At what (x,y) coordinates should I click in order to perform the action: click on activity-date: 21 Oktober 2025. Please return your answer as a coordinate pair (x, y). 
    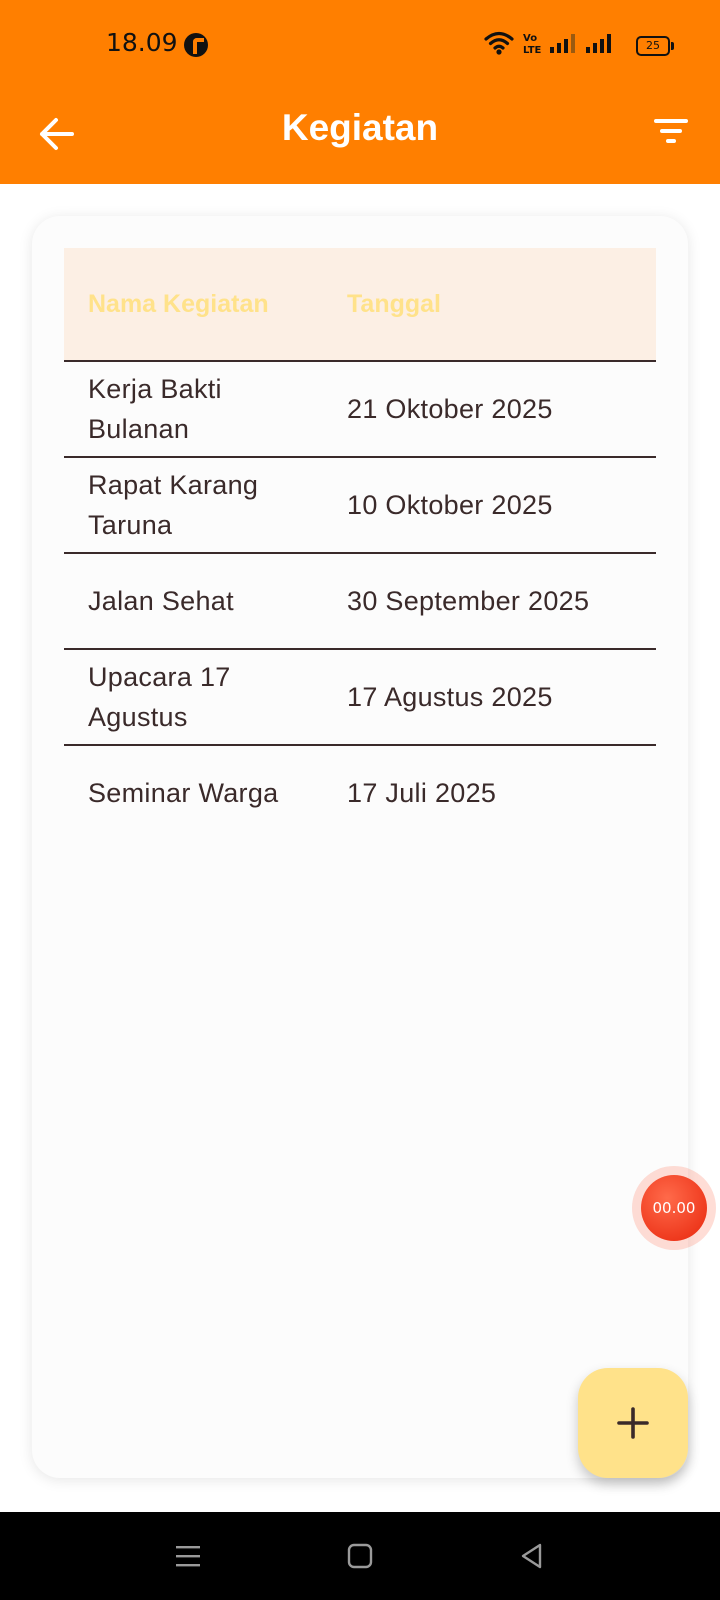
    Looking at the image, I should click on (450, 409).